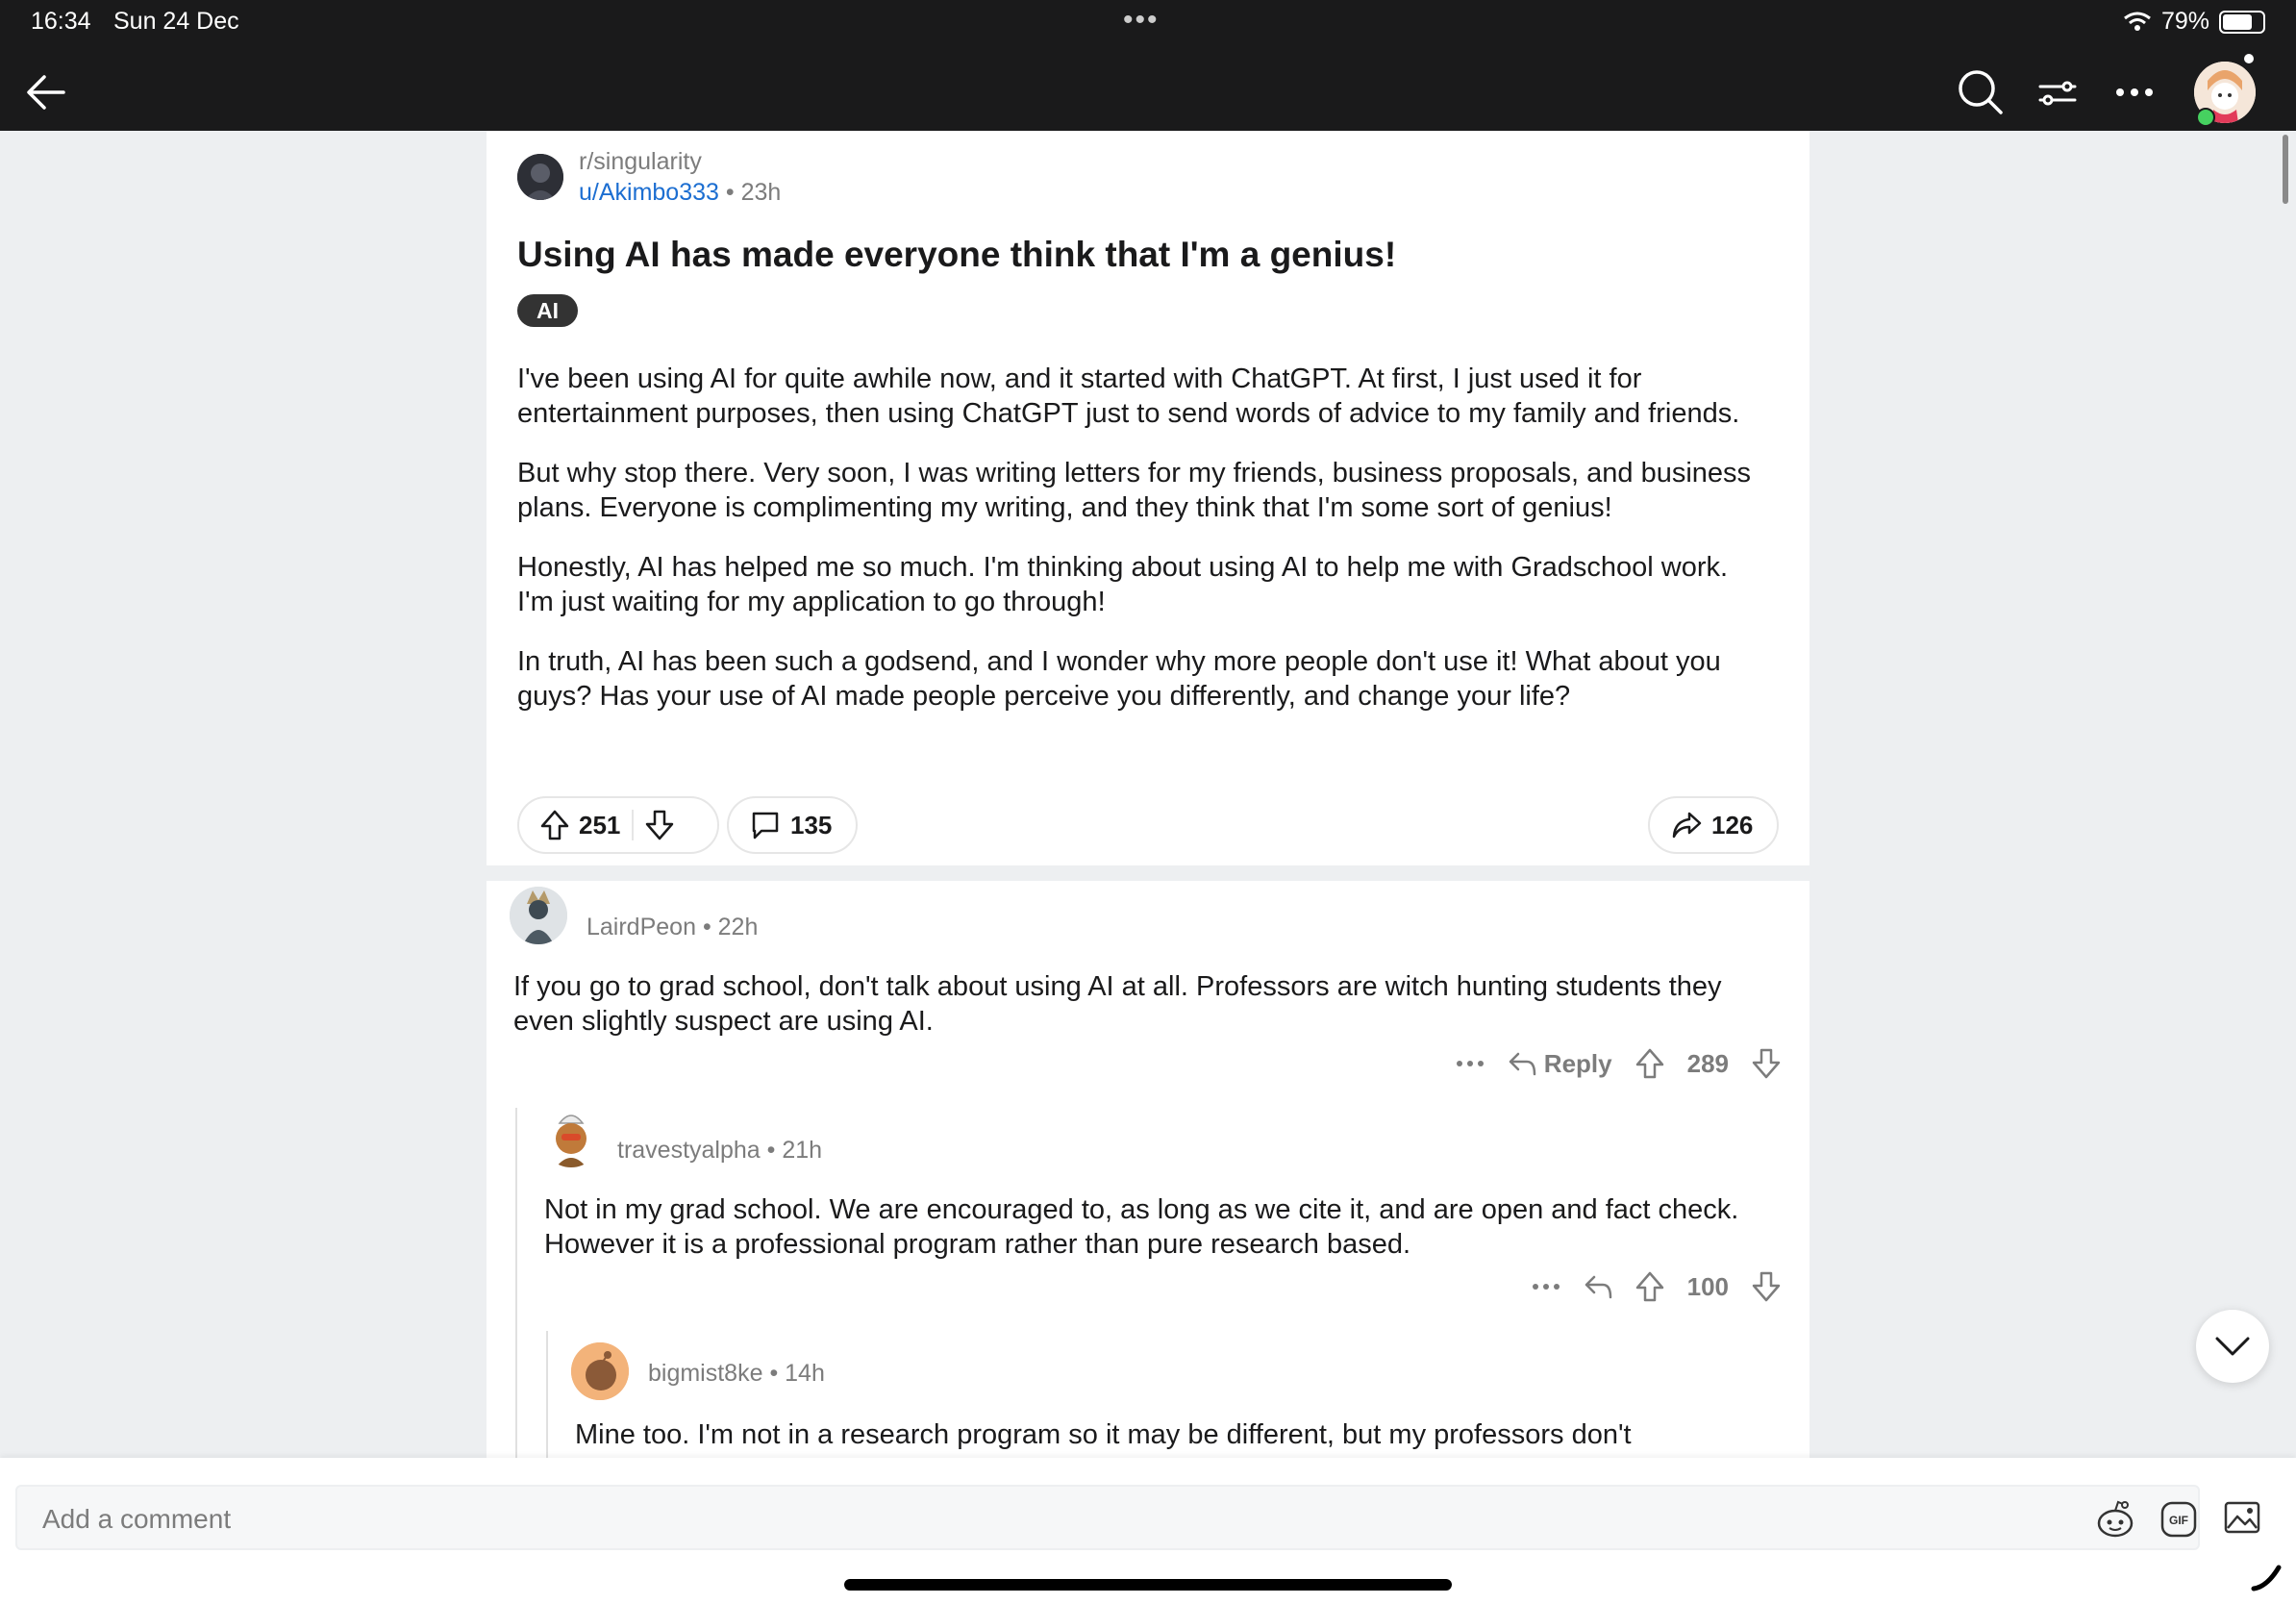 Image resolution: width=2296 pixels, height=1604 pixels. I want to click on battery-percent: 79%, so click(2184, 21).